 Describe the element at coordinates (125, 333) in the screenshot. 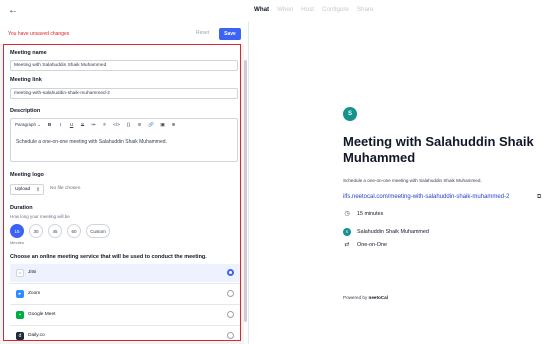

I see `service-option-daily: d Daily.co` at that location.